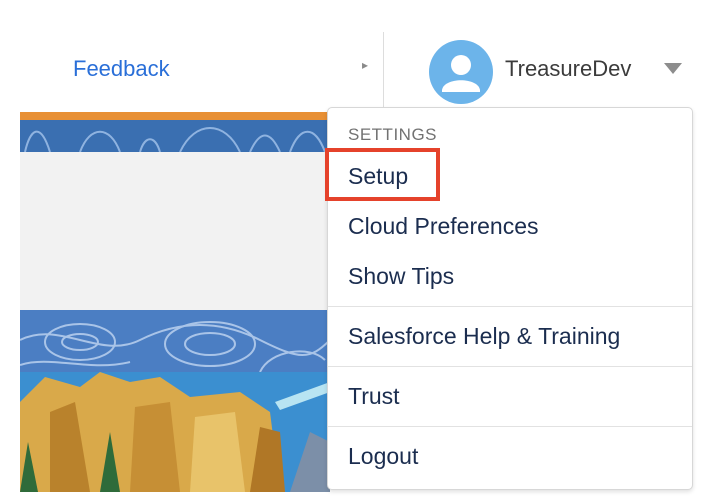 The image size is (710, 498). I want to click on illustration, so click(175, 432).